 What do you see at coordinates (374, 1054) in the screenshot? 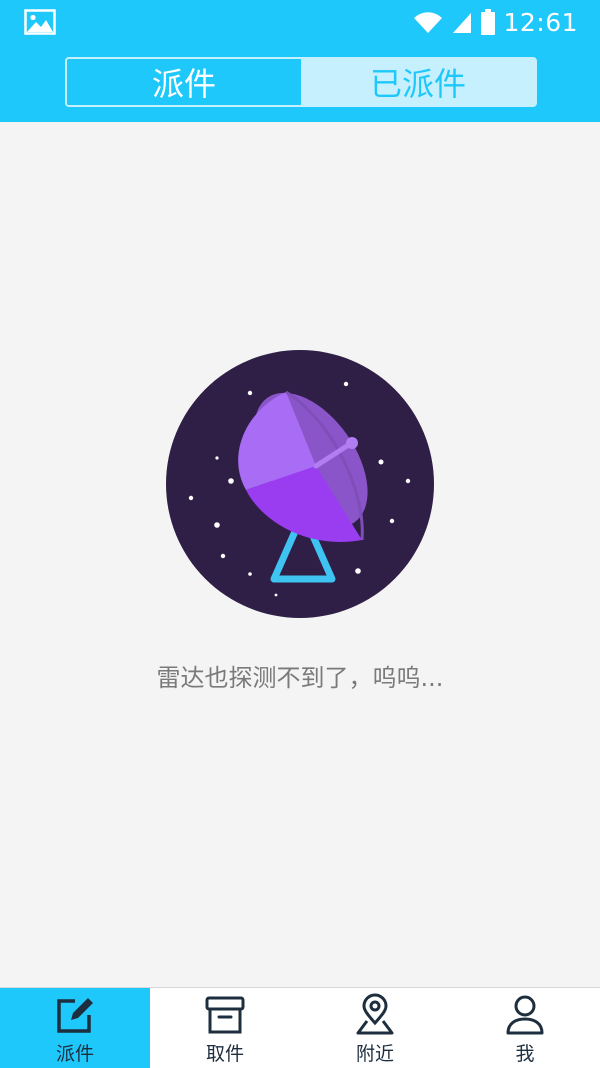
I see `nav-label-nearby: 附近` at bounding box center [374, 1054].